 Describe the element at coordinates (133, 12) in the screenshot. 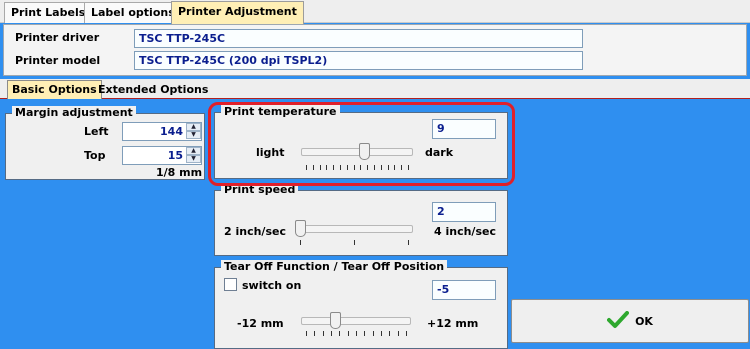

I see `tab-label-options: Label options` at that location.